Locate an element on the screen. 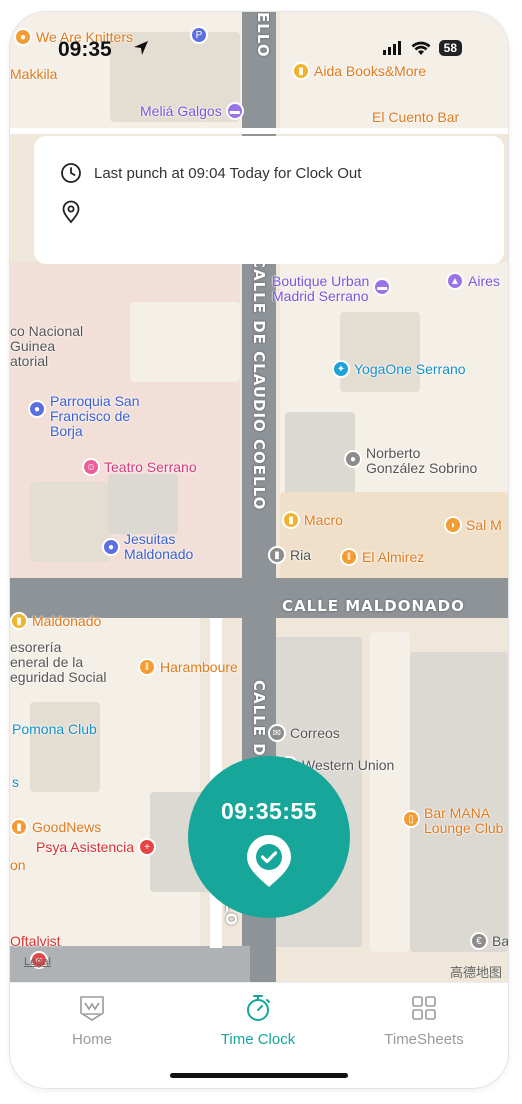 The image size is (522, 1104). tab-time-clock-label: Time Clock is located at coordinates (258, 1039).